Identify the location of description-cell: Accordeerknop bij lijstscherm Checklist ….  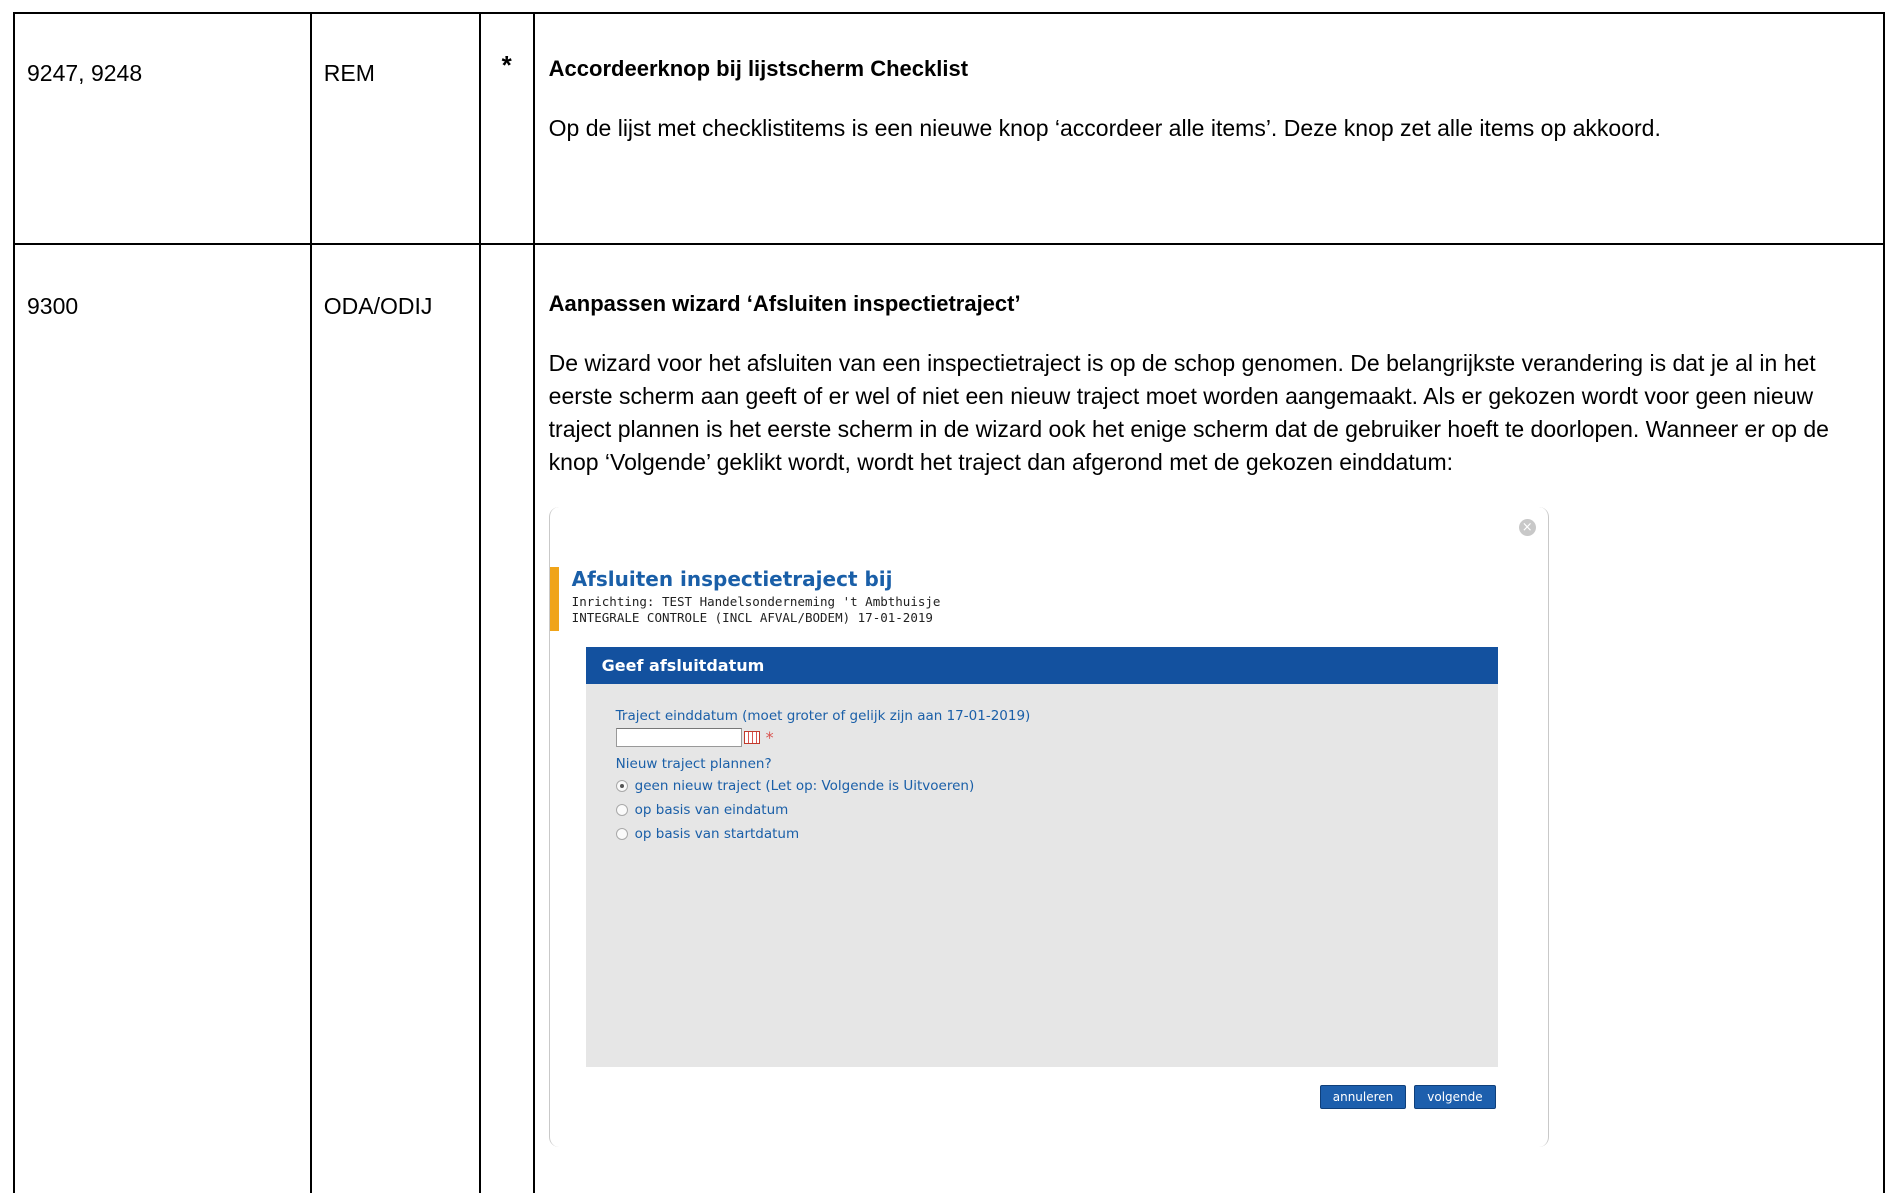
(1208, 128).